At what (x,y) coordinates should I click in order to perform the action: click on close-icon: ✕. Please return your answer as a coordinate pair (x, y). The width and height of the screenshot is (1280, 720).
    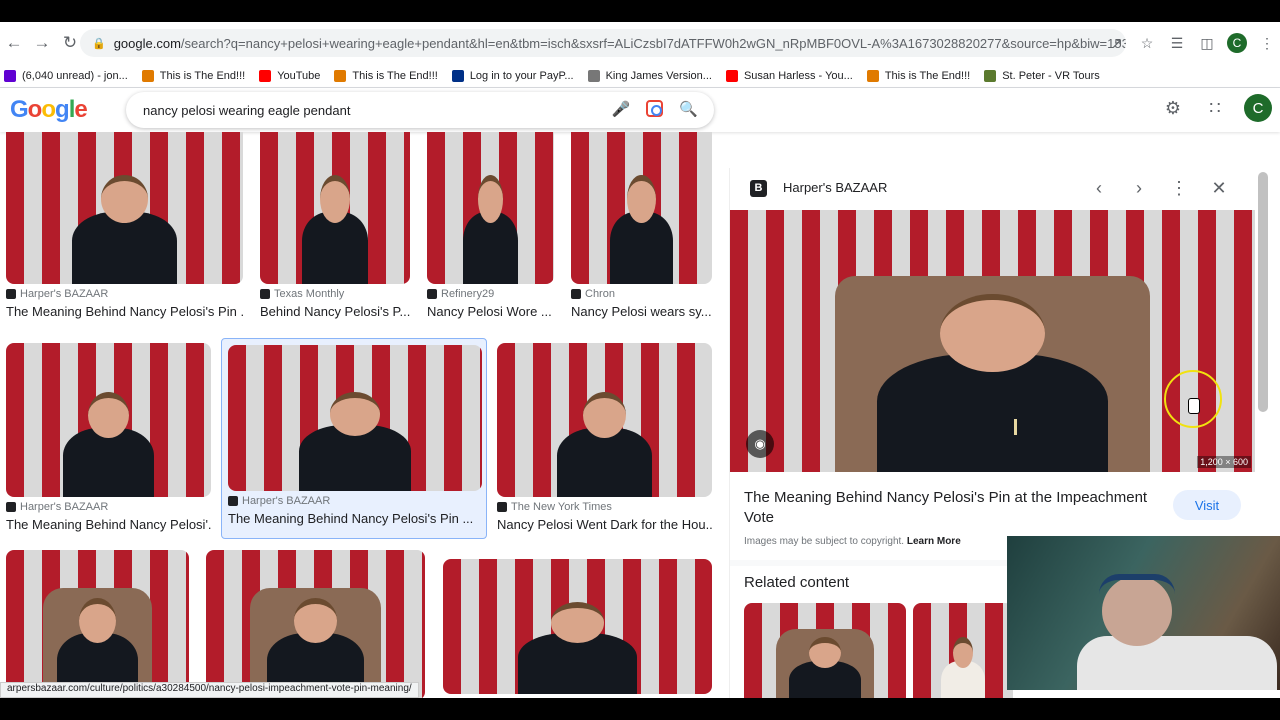
    Looking at the image, I should click on (1219, 188).